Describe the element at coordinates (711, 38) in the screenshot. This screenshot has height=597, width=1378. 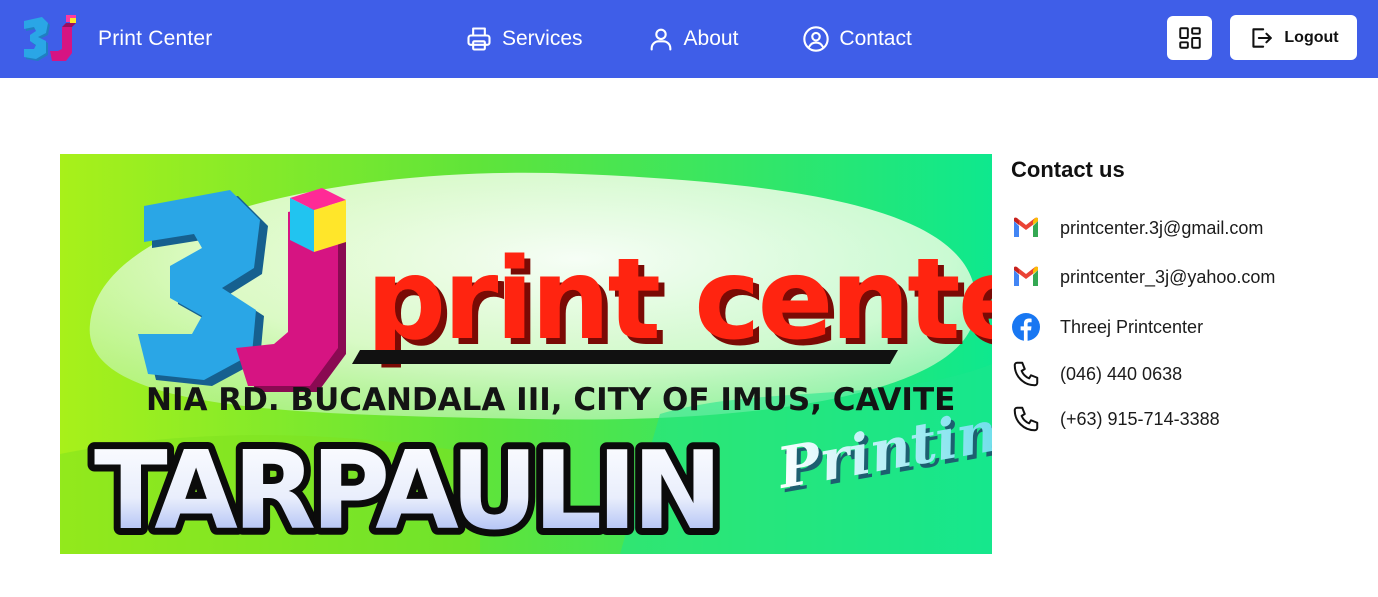
I see `nav-about-label: About` at that location.